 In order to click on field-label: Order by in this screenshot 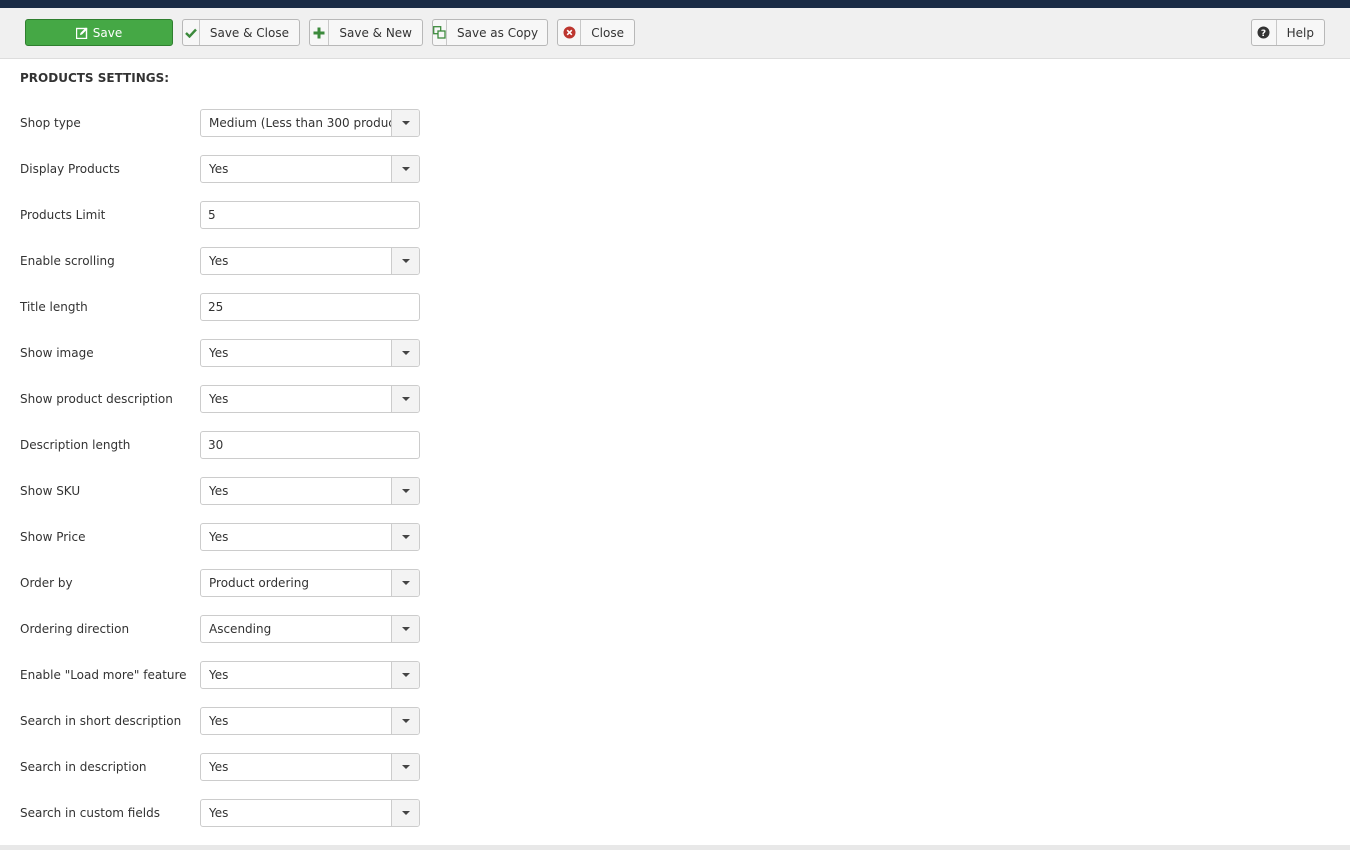, I will do `click(46, 583)`.